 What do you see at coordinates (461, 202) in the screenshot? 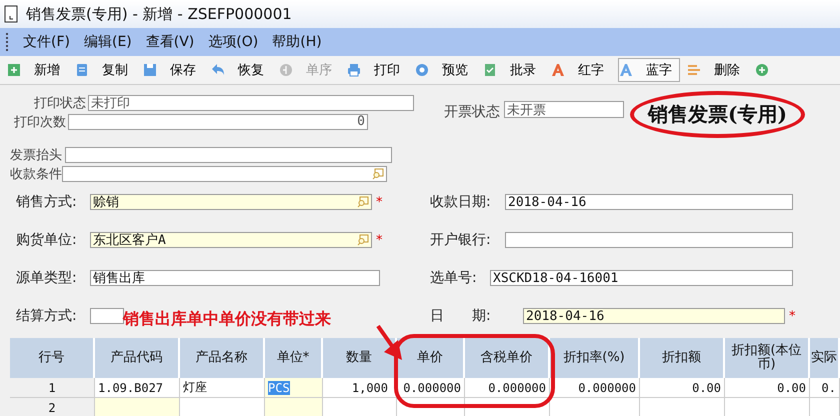
I see `field-label: 收款日期:` at bounding box center [461, 202].